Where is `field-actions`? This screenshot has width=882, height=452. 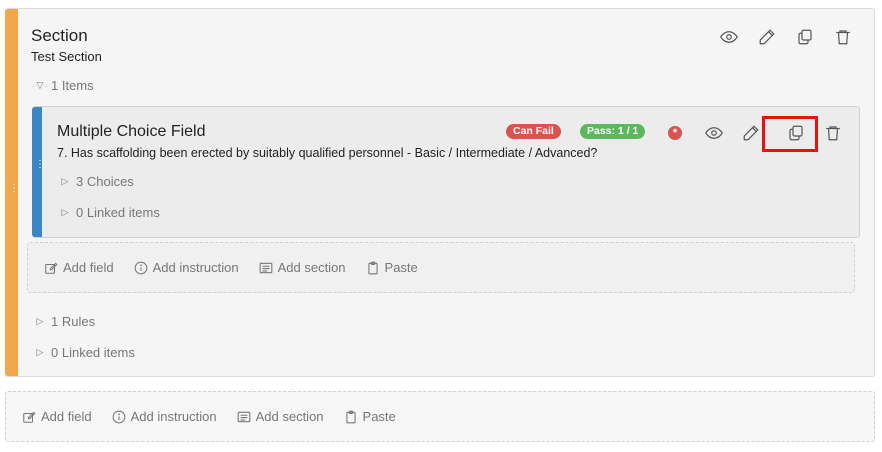 field-actions is located at coordinates (773, 133).